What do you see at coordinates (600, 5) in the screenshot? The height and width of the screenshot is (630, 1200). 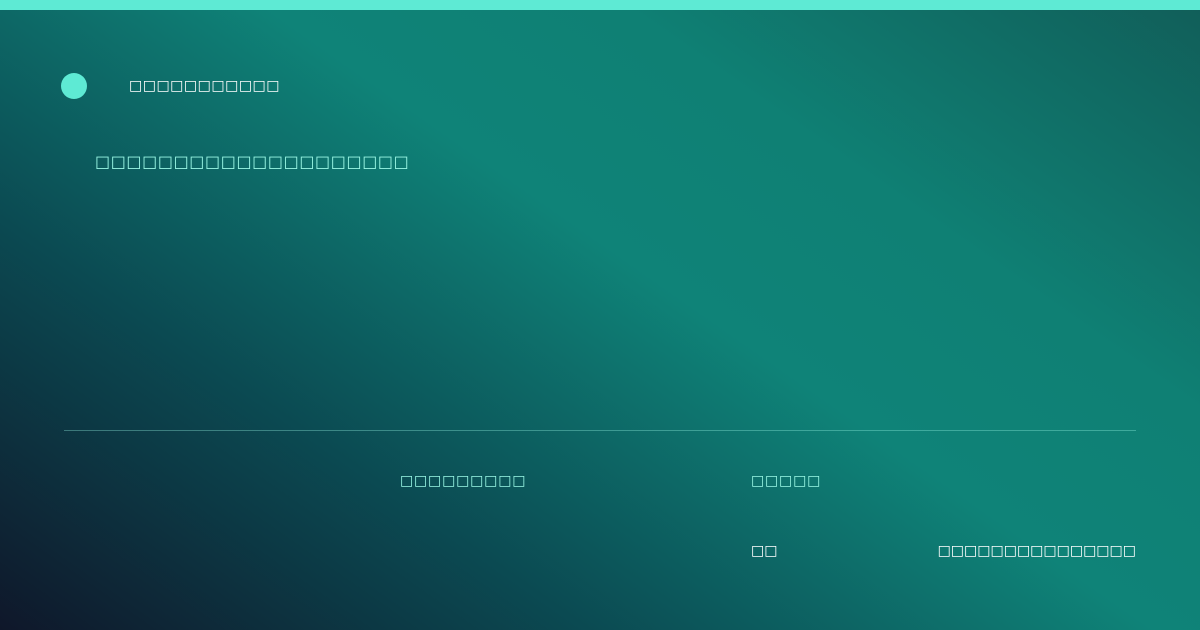 I see `accent-top-bar` at bounding box center [600, 5].